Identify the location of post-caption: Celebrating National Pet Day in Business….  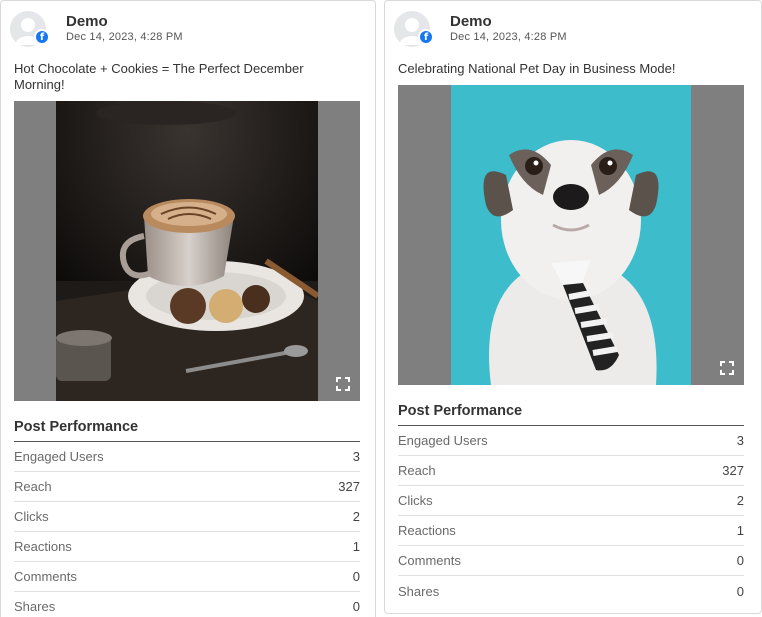
(537, 68).